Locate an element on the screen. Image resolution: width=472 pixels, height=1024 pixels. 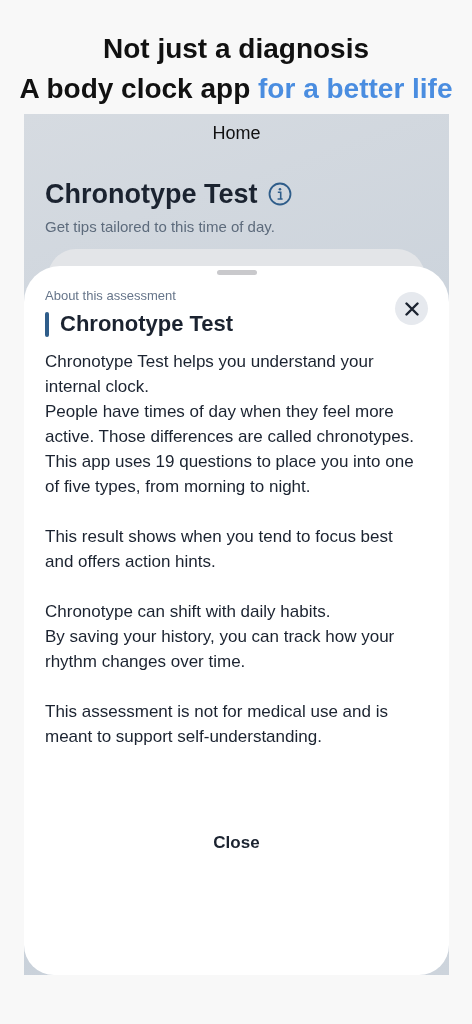
info-icon is located at coordinates (279, 194).